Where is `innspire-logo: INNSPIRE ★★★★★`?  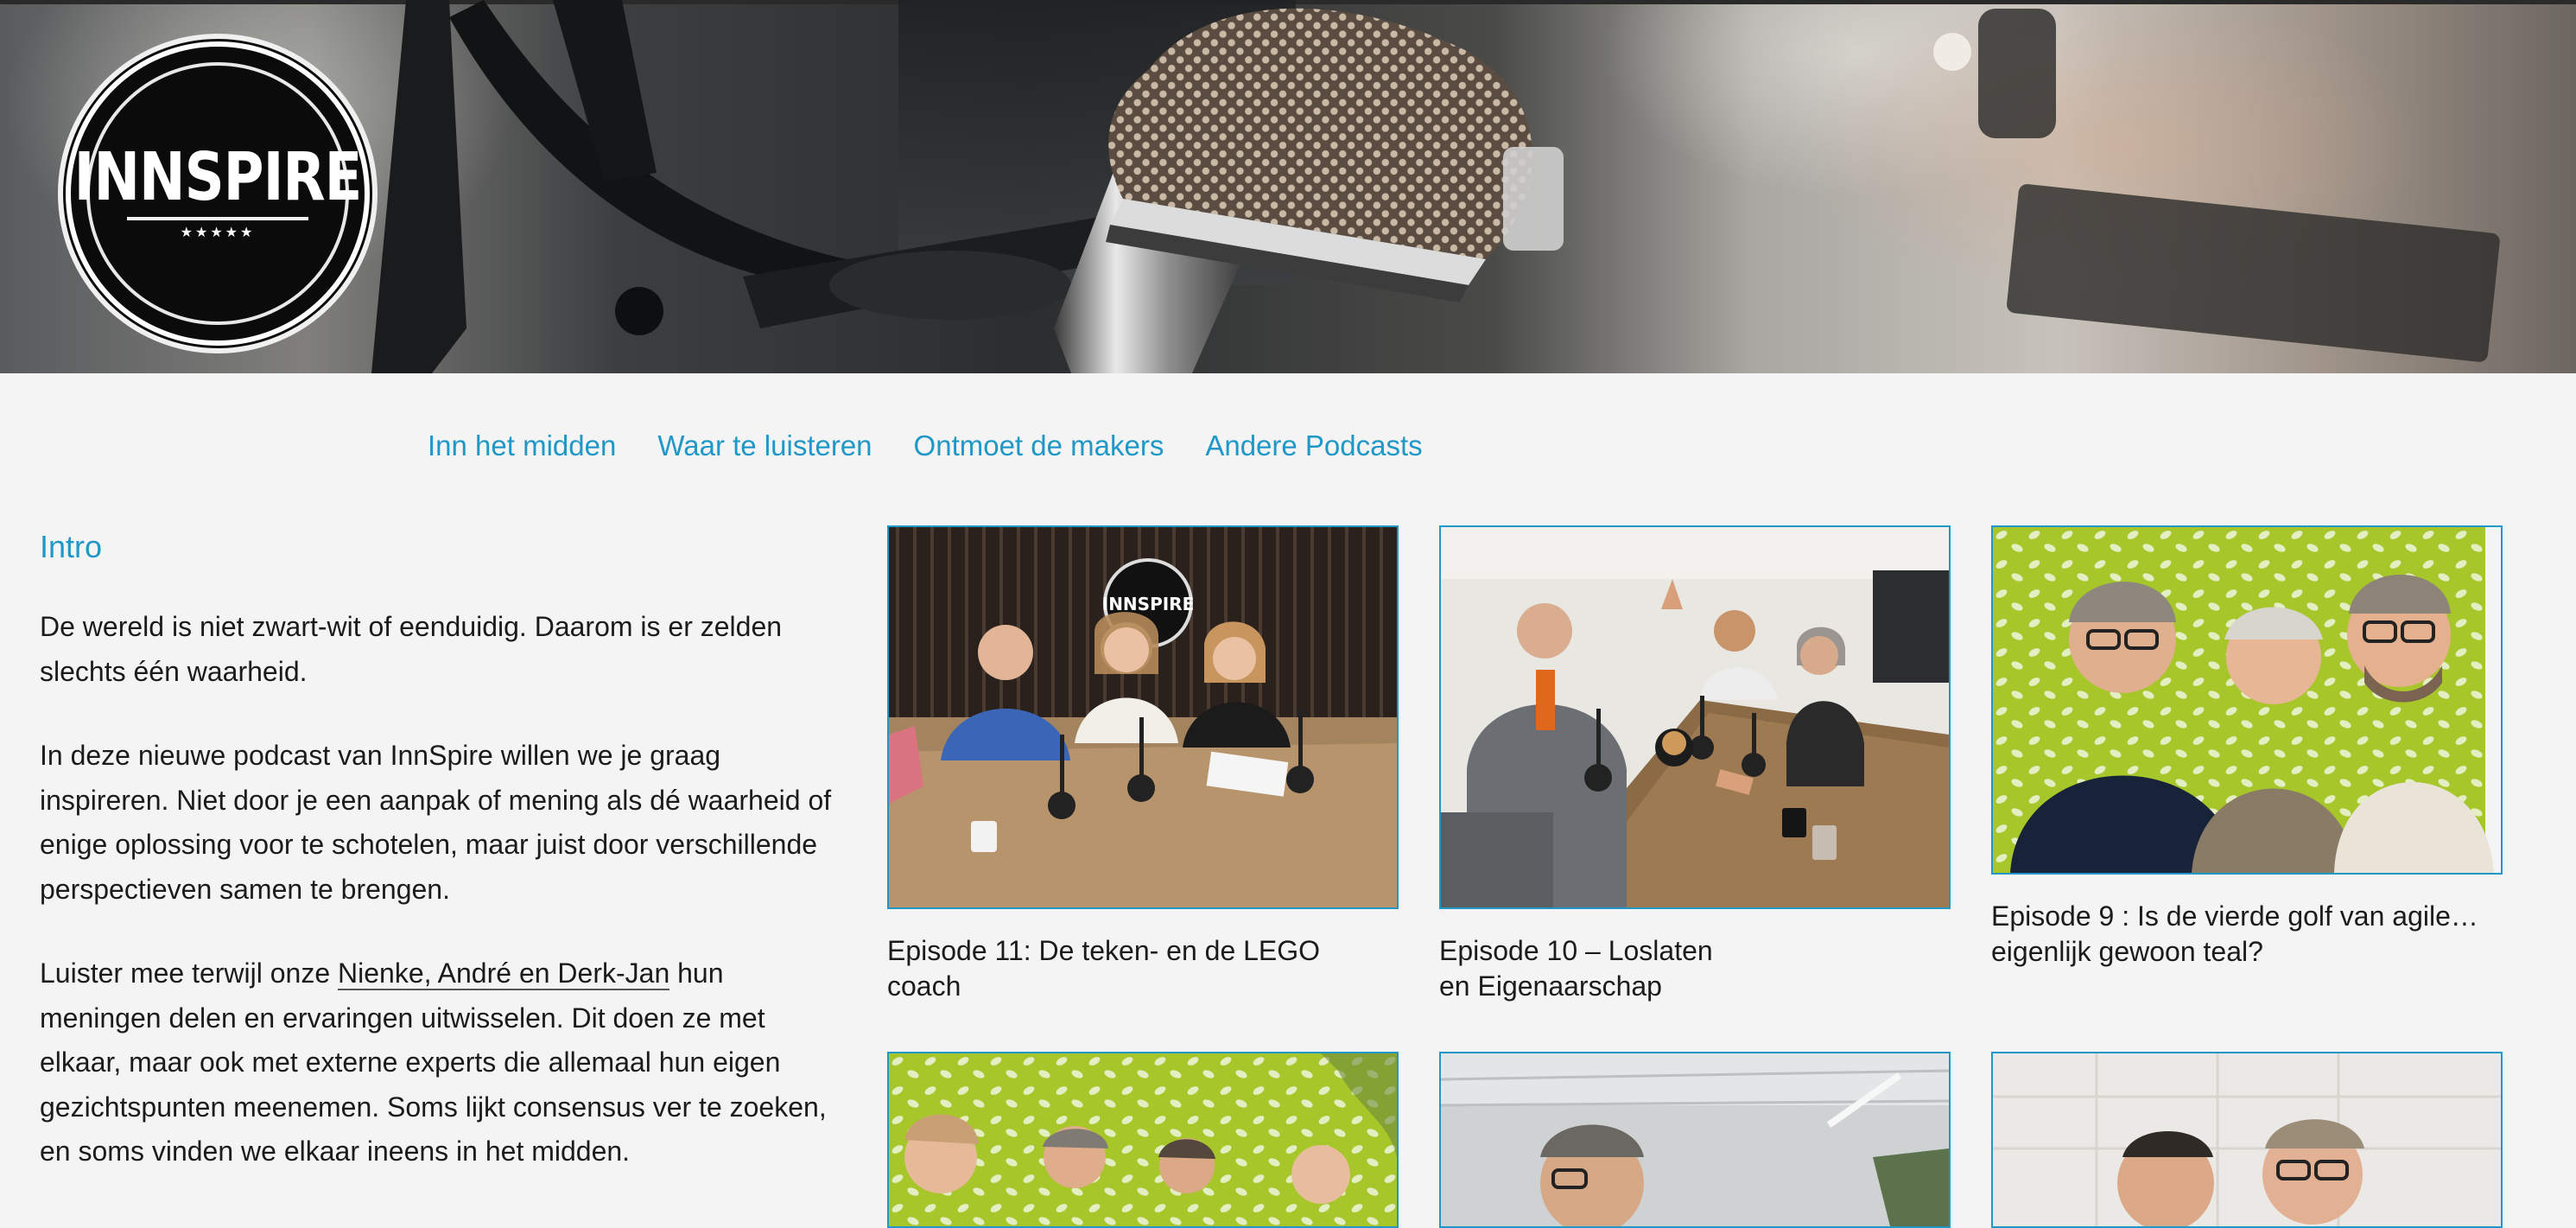 innspire-logo: INNSPIRE ★★★★★ is located at coordinates (218, 193).